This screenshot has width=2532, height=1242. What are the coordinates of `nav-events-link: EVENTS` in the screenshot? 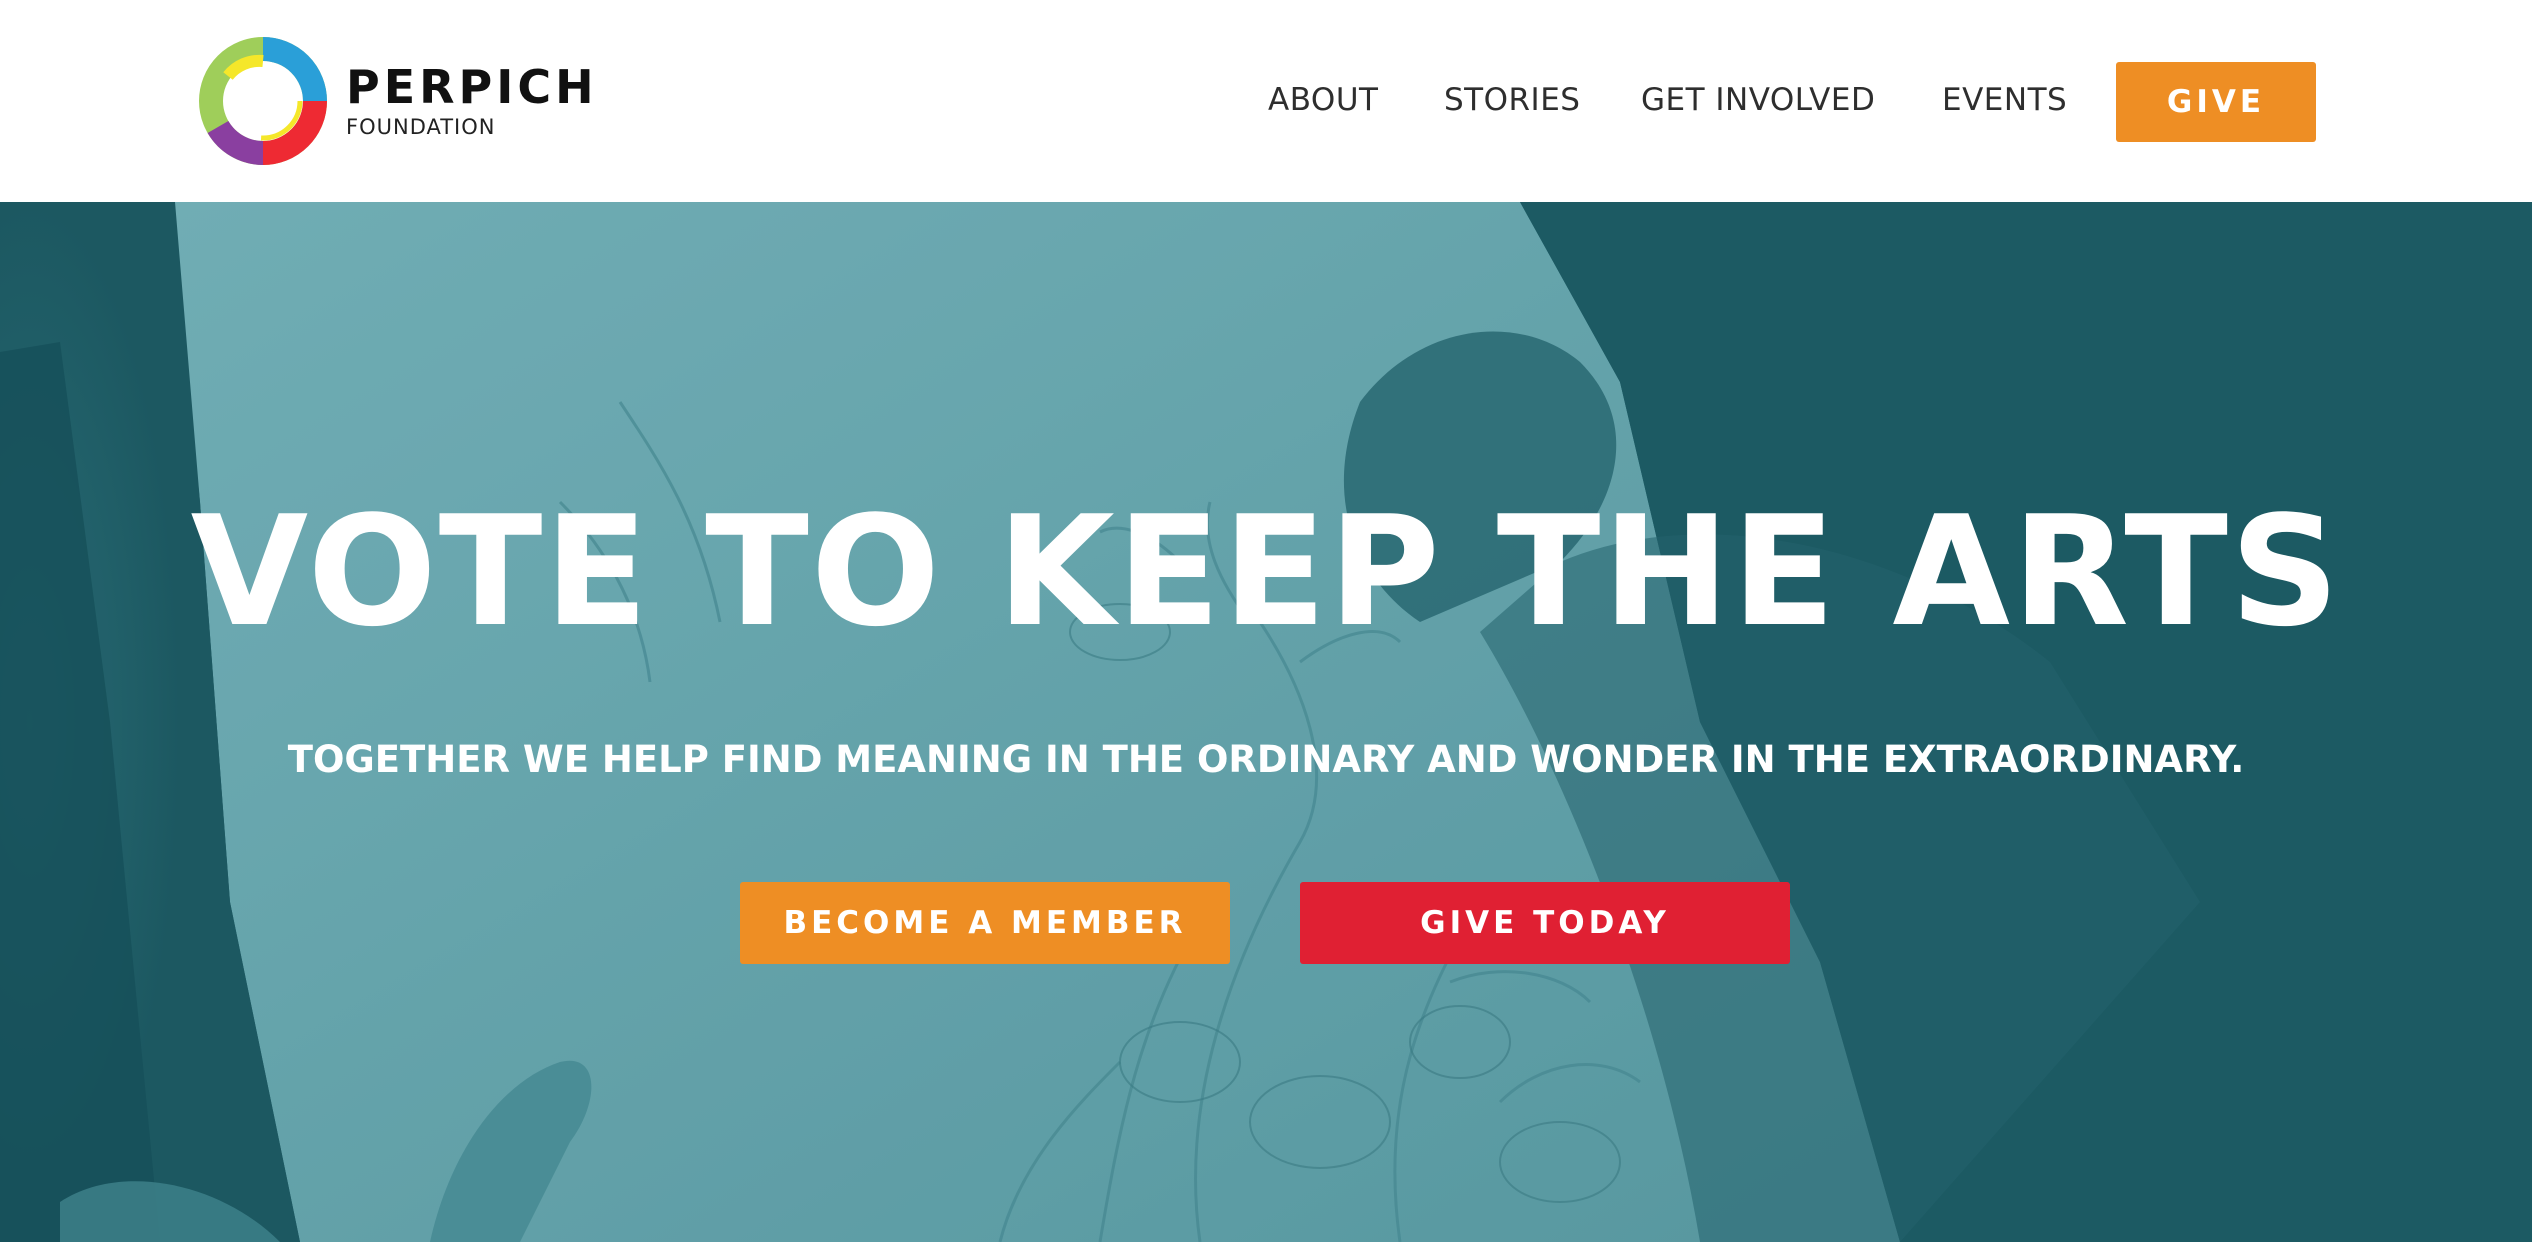 It's located at (2004, 100).